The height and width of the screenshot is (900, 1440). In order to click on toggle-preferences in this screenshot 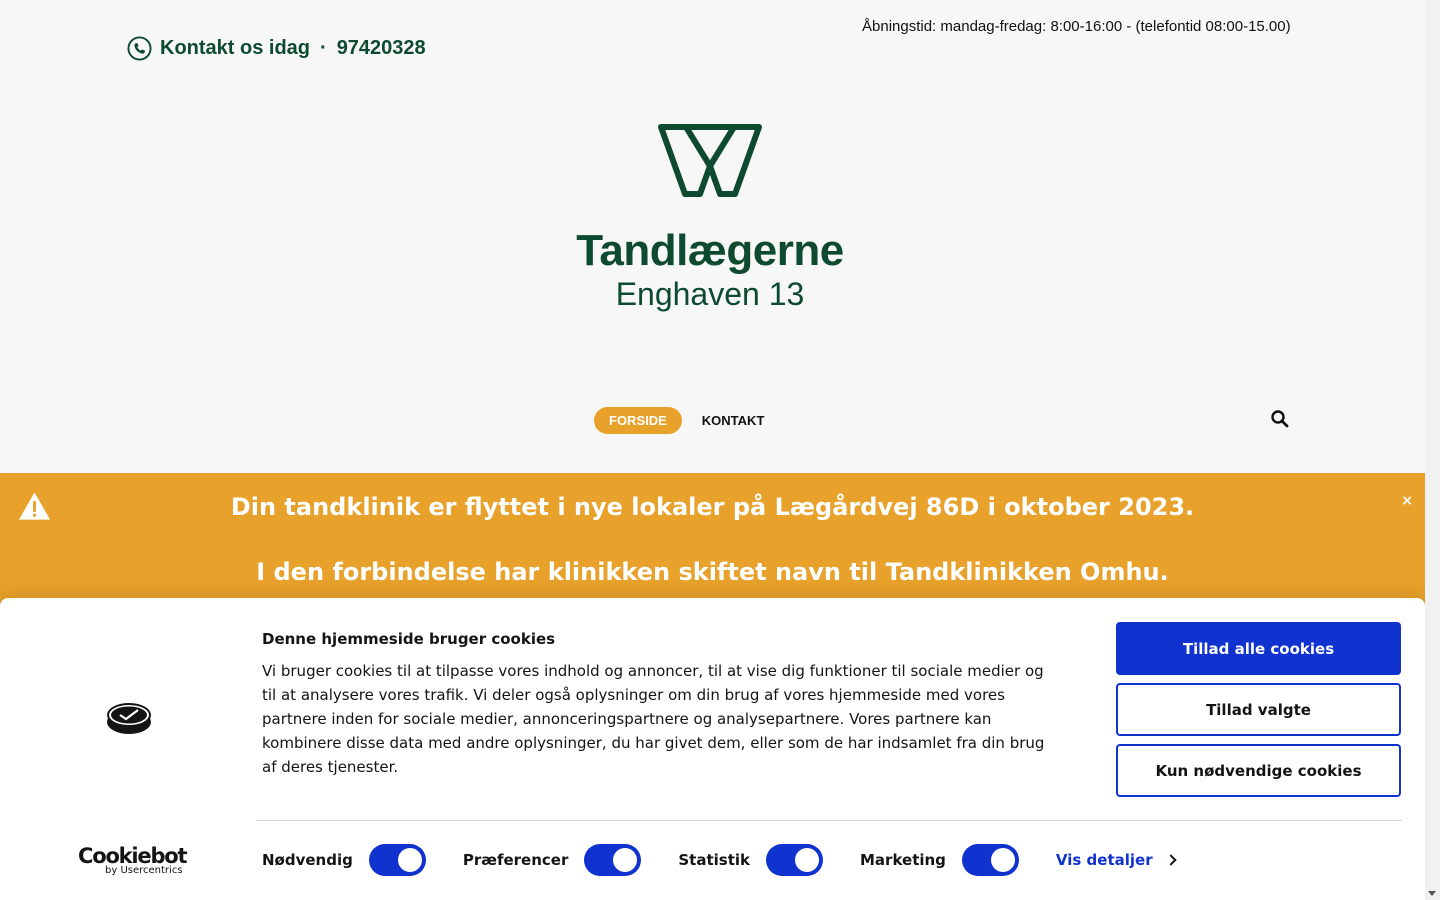, I will do `click(613, 860)`.